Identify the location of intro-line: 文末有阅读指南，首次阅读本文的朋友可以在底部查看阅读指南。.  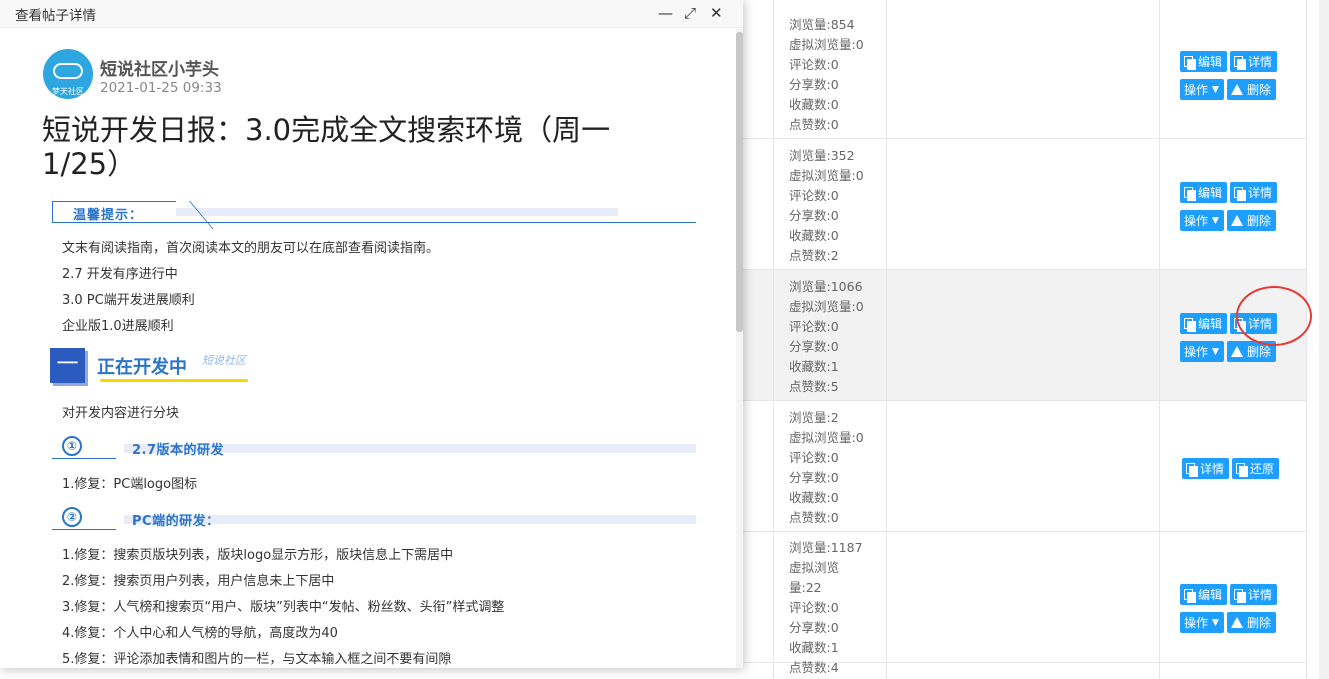
(251, 248).